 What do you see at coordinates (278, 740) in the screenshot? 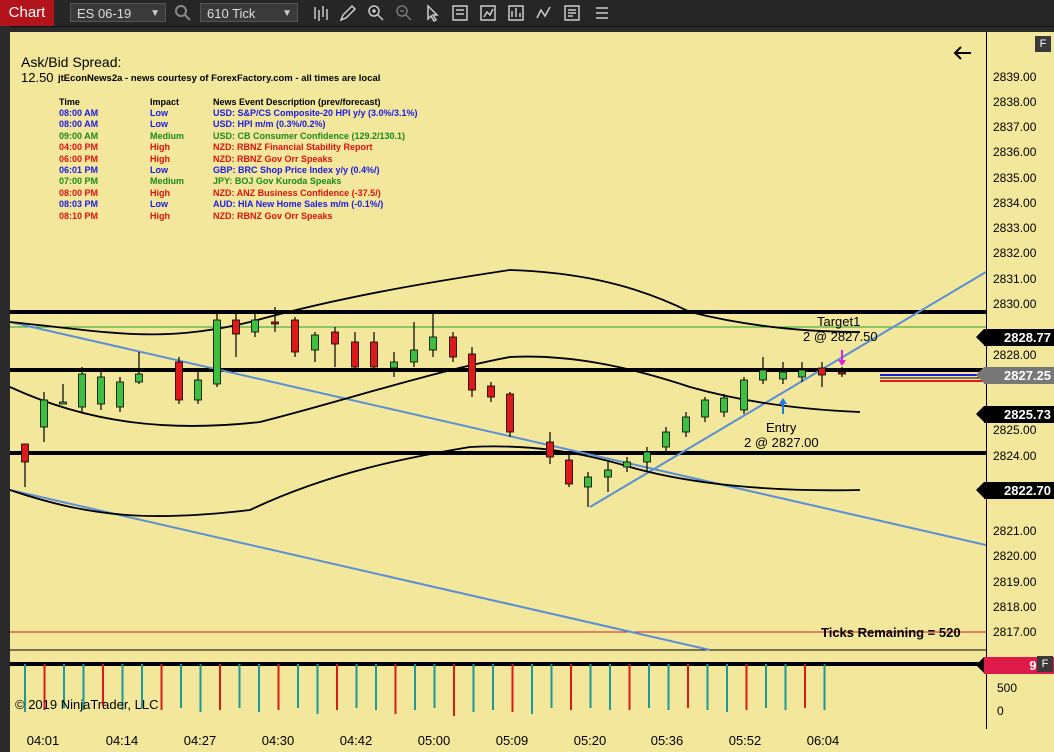
I see `time-label: 04:30` at bounding box center [278, 740].